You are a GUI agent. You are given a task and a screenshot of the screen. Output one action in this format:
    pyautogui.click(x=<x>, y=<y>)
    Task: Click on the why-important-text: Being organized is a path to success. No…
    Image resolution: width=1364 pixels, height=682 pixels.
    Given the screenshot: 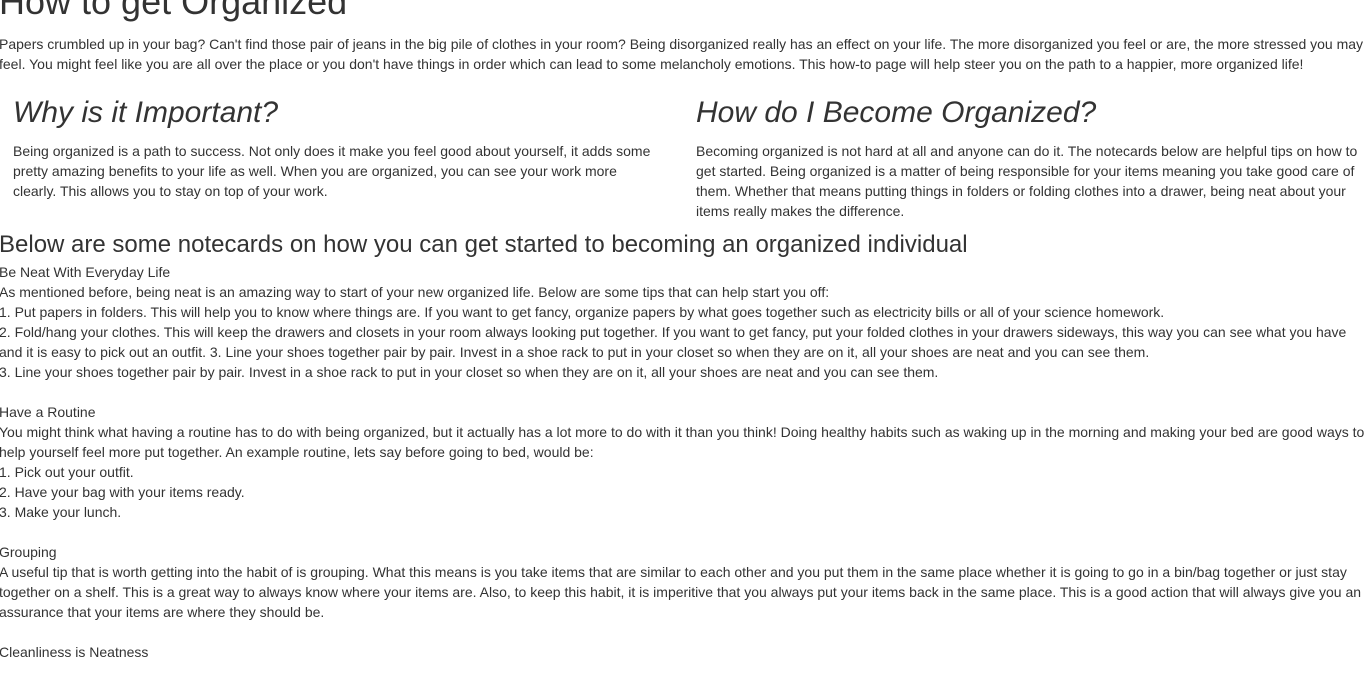 What is the action you would take?
    pyautogui.click(x=332, y=171)
    